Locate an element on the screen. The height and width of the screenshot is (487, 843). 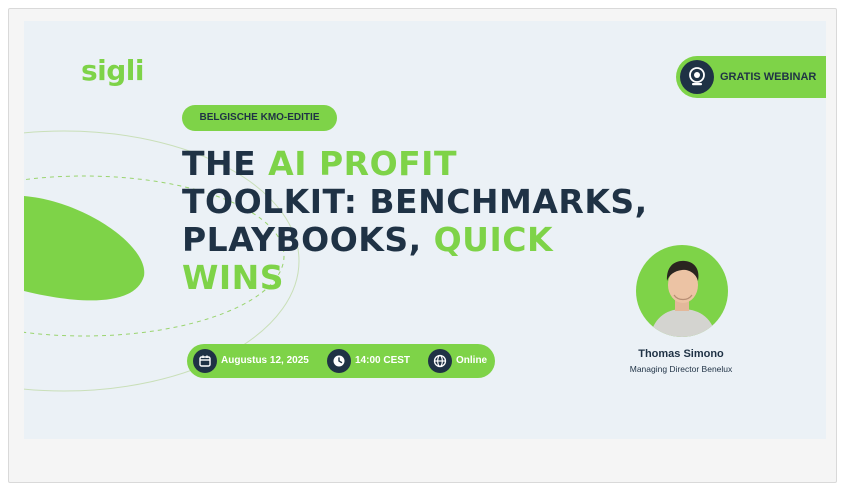
title-part: PLAYBOOKS, is located at coordinates (308, 239).